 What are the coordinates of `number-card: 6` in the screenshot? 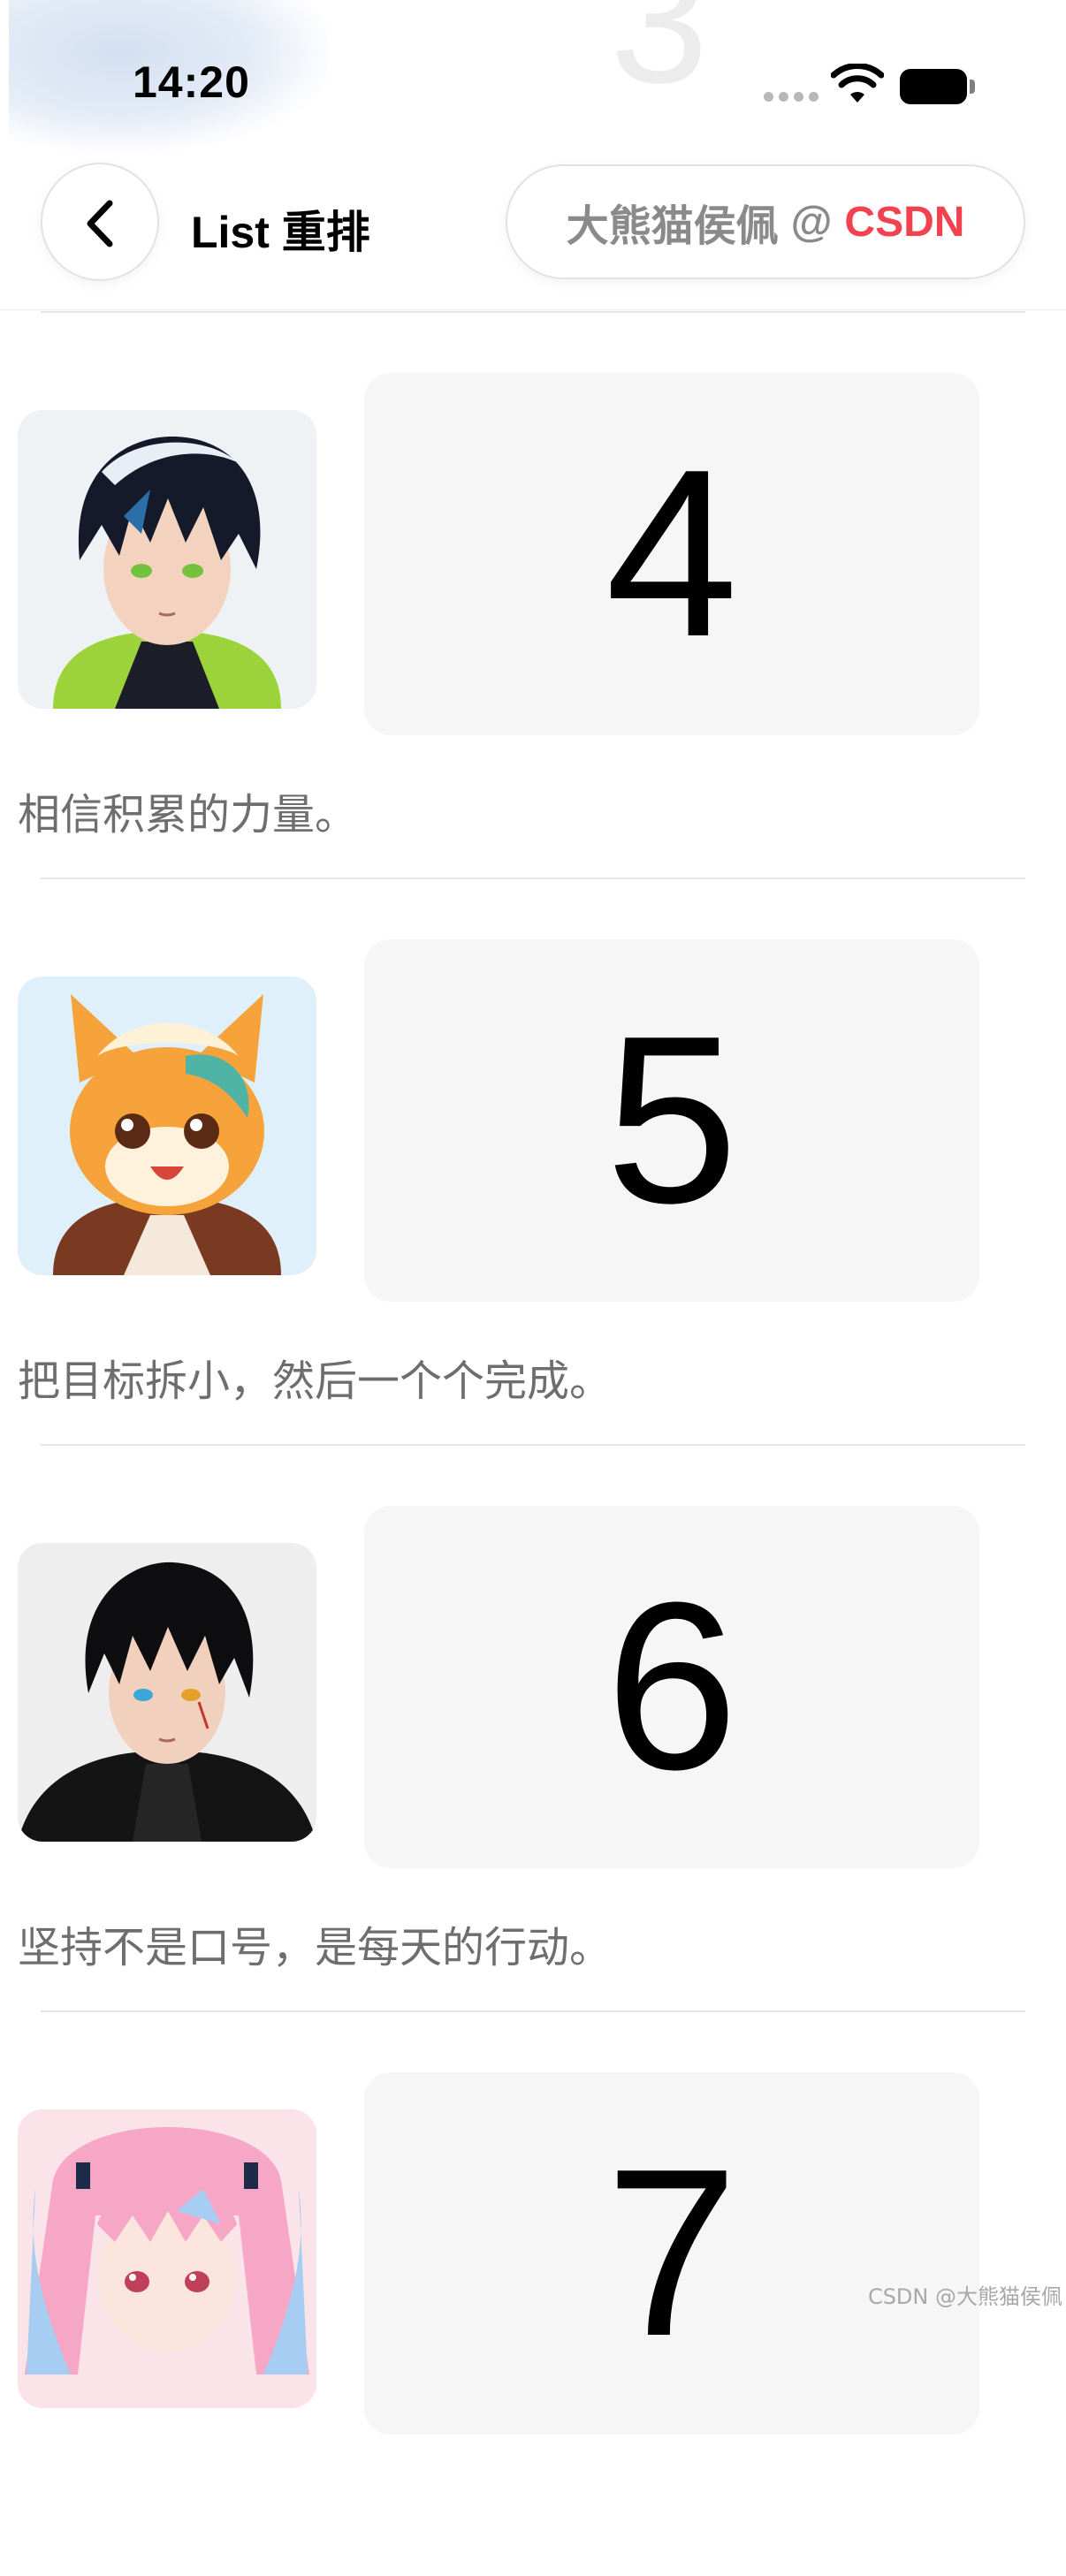 It's located at (671, 1687).